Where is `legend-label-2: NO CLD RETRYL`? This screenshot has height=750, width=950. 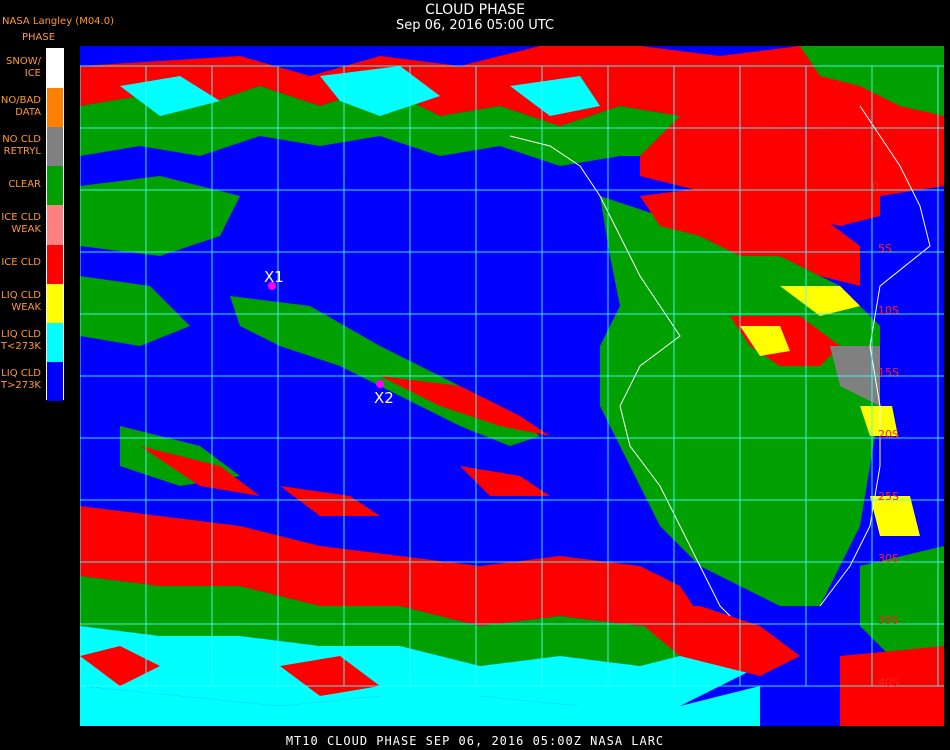
legend-label-2: NO CLD RETRYL is located at coordinates (21, 145).